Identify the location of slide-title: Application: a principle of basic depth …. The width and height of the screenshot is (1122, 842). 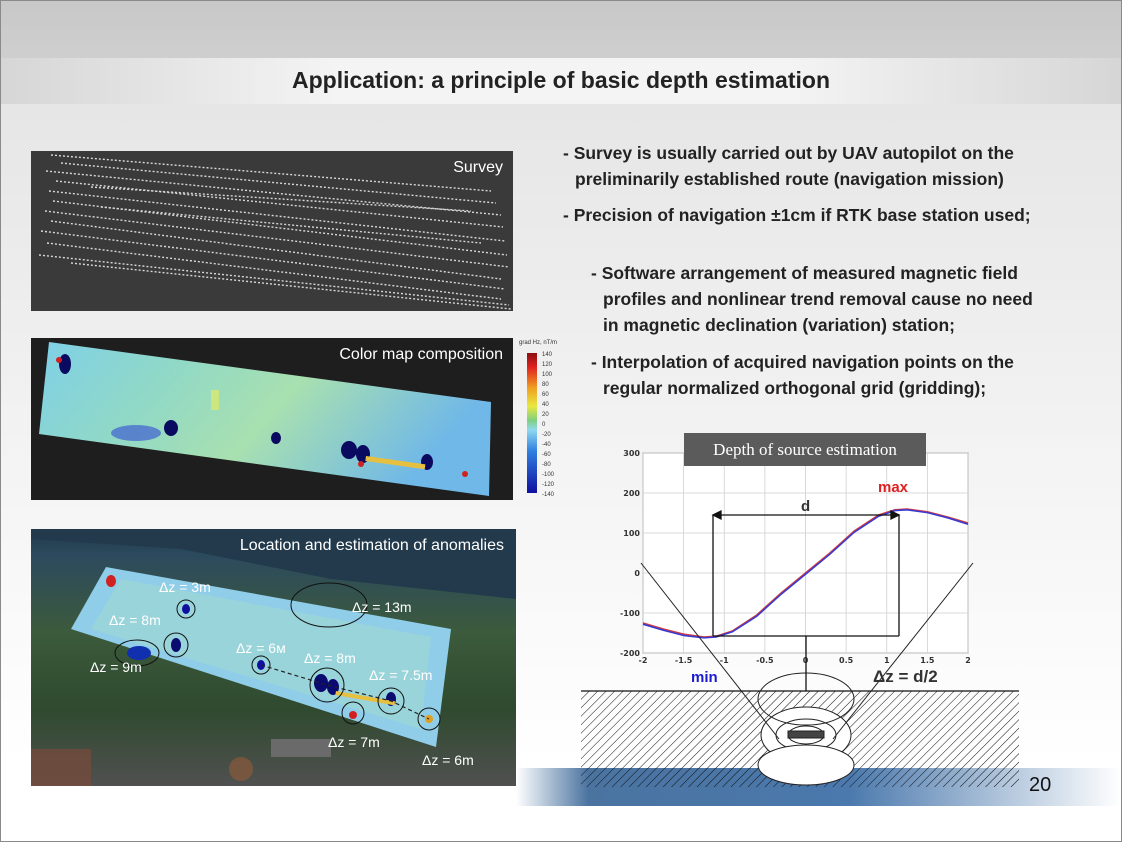
(560, 80).